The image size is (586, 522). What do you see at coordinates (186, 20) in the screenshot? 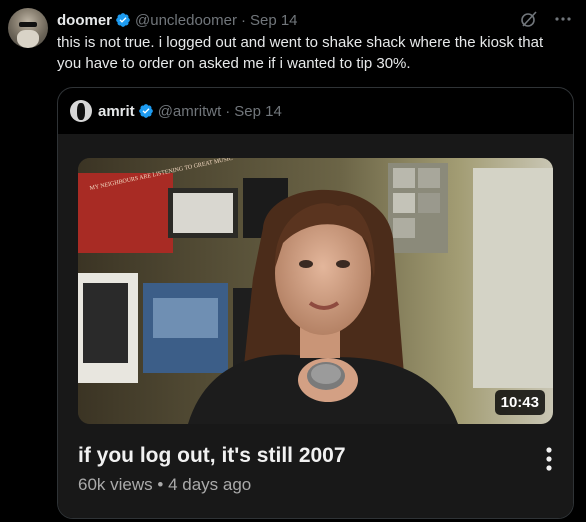
I see `author-handle: @uncledoomer` at bounding box center [186, 20].